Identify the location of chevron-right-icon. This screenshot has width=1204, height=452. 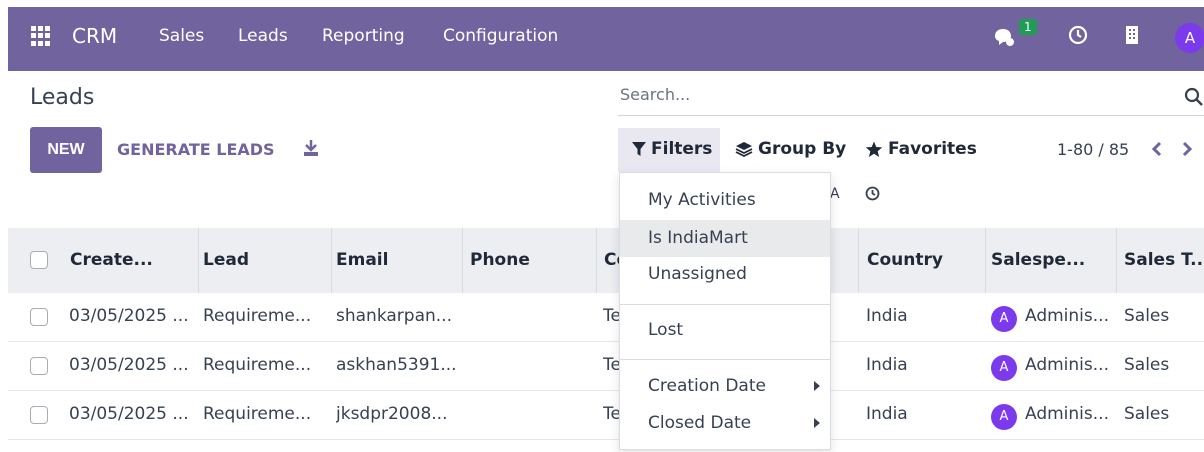
(1187, 149).